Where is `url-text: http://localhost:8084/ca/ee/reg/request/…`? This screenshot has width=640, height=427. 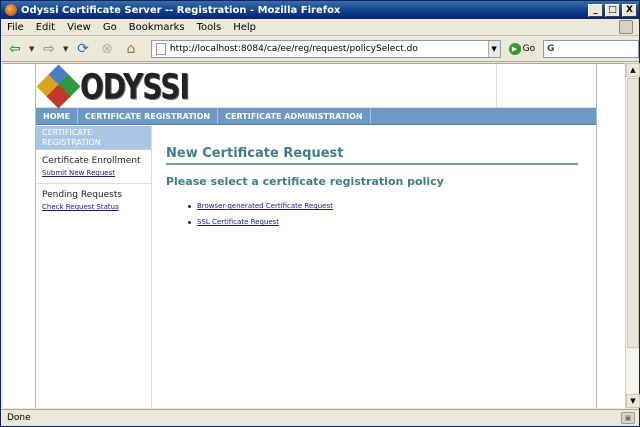 url-text: http://localhost:8084/ca/ee/reg/request/… is located at coordinates (329, 49).